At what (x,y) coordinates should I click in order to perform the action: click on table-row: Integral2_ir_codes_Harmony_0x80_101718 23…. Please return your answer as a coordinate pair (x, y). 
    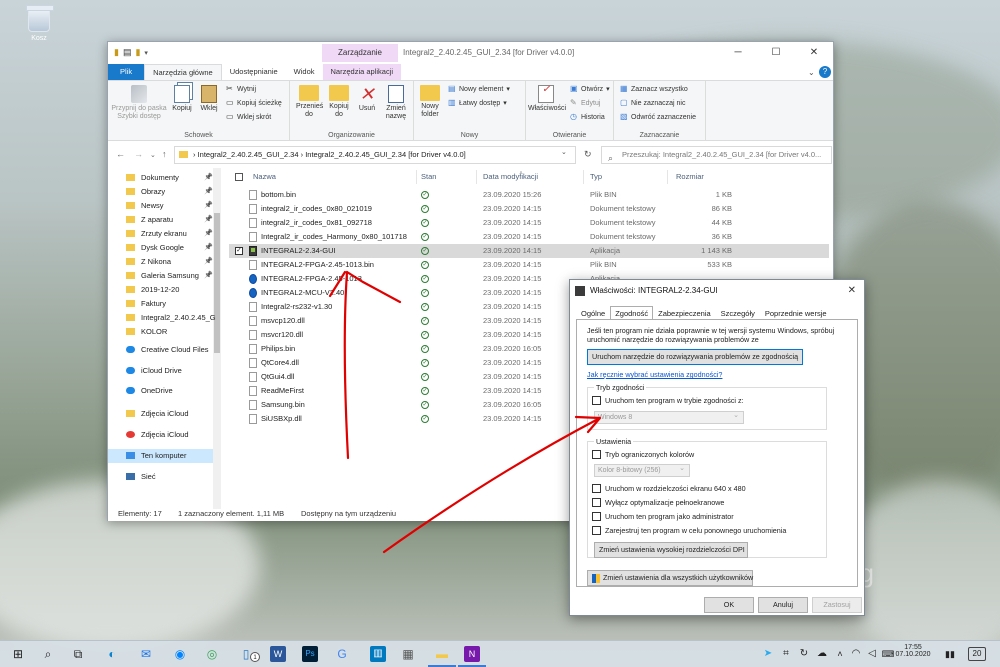
    Looking at the image, I should click on (529, 237).